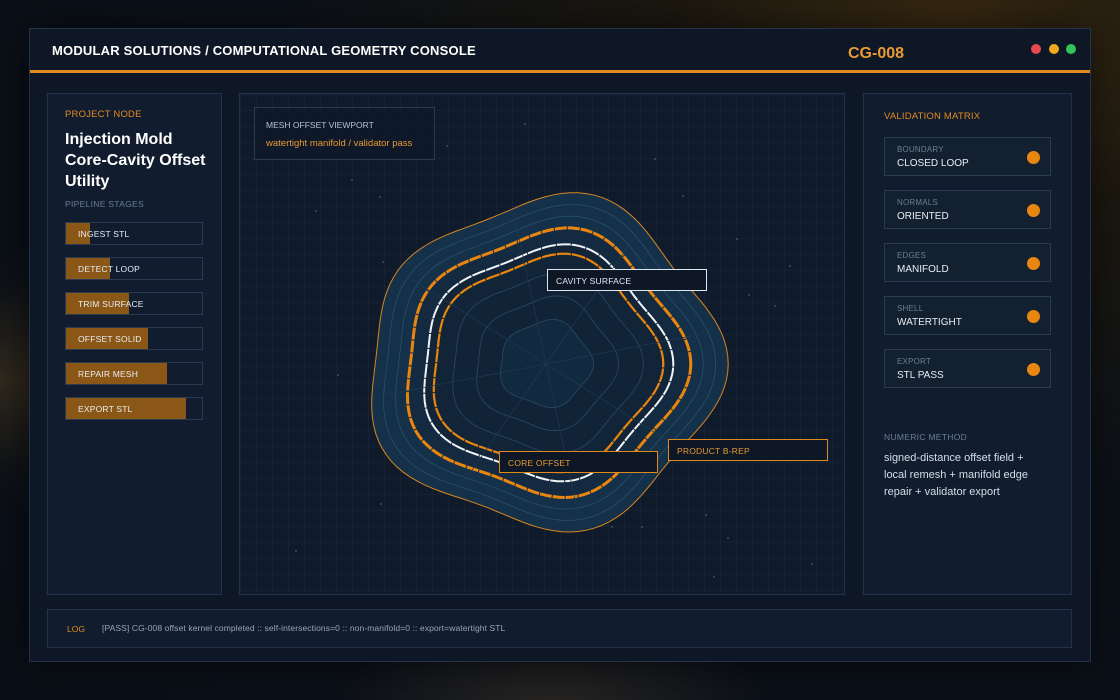 The height and width of the screenshot is (700, 1120). I want to click on viewport-subtitle: watertight manifold / validator pass, so click(339, 143).